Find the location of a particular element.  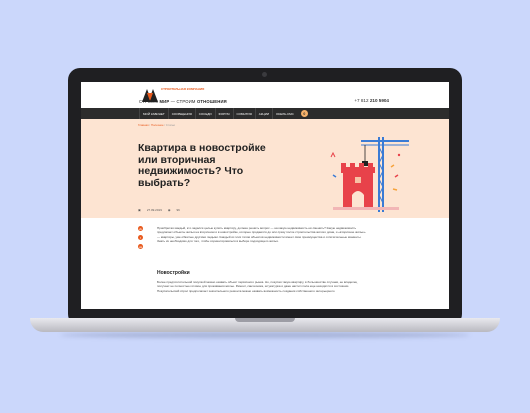

webcam is located at coordinates (264, 74).